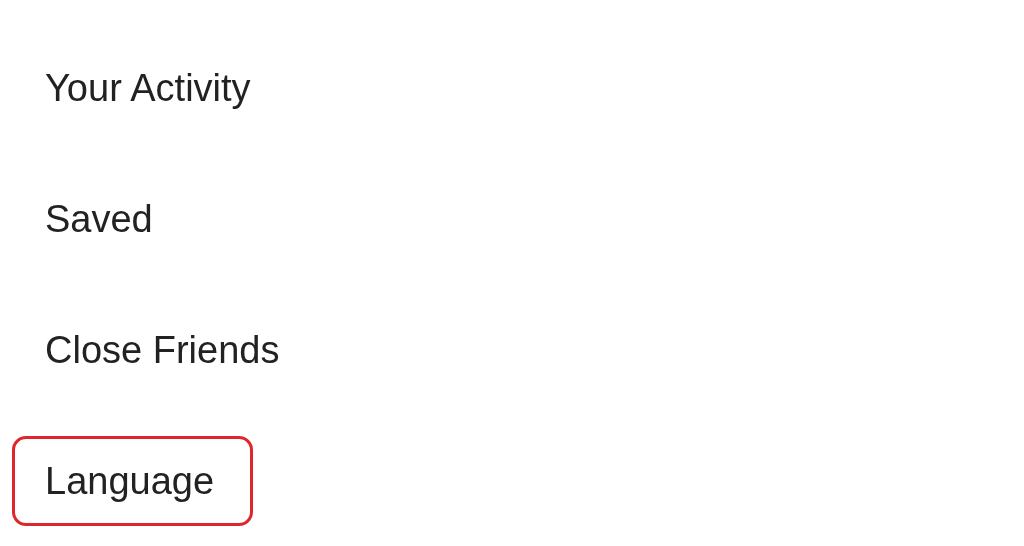 This screenshot has height=546, width=1024. Describe the element at coordinates (102, 219) in the screenshot. I see `menu-item: Saved` at that location.